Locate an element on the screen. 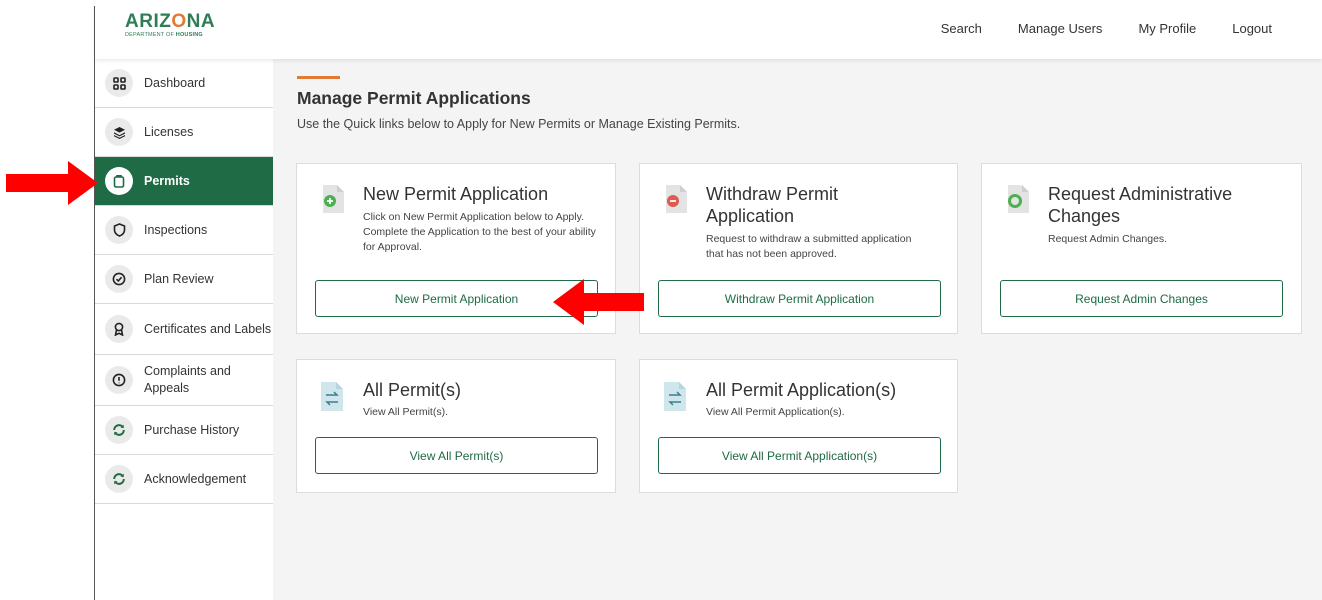 The width and height of the screenshot is (1322, 600). award-icon is located at coordinates (119, 329).